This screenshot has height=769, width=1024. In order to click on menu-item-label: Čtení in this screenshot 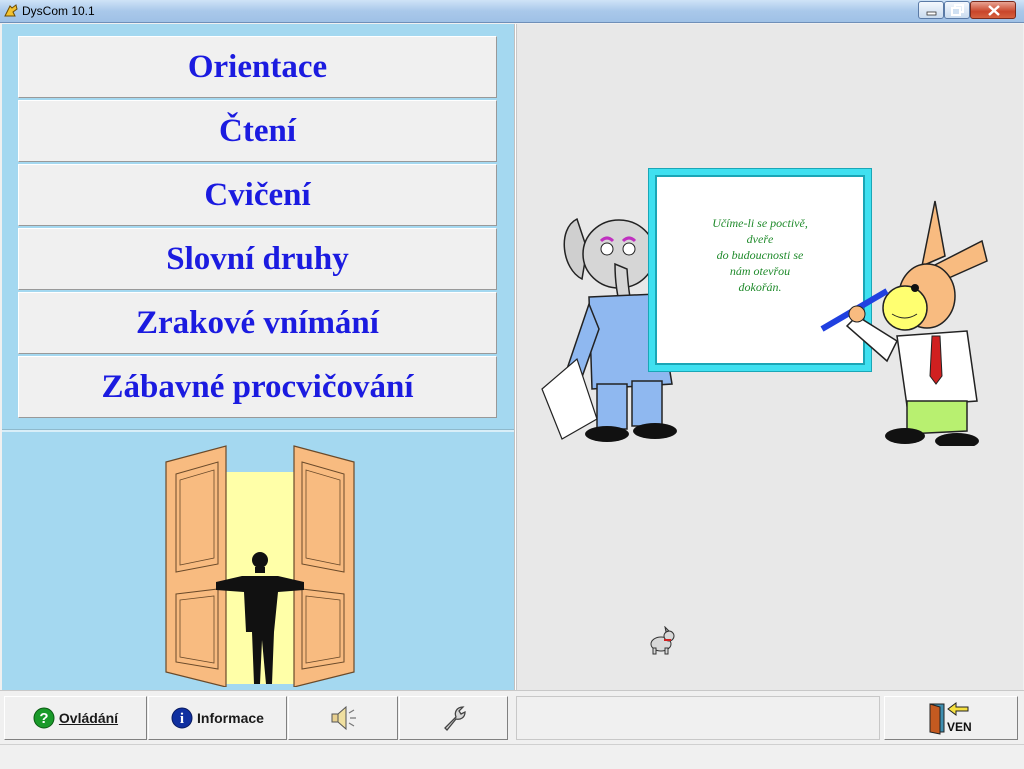, I will do `click(257, 130)`.